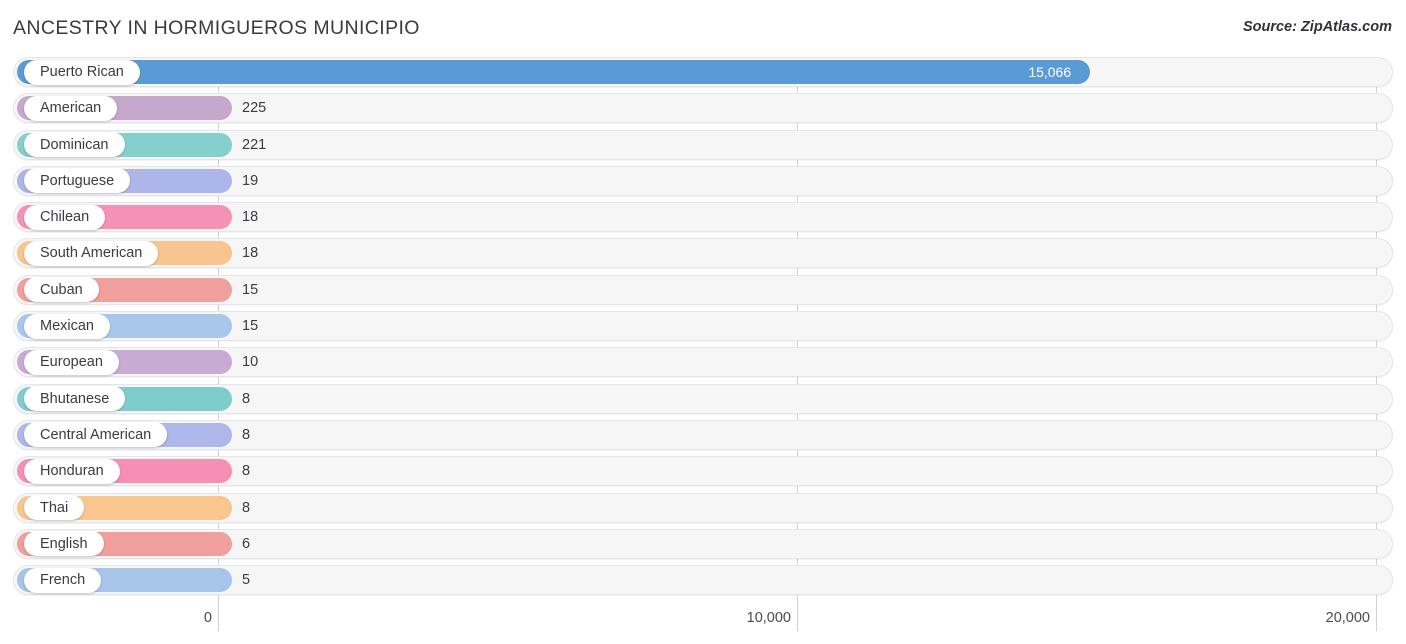 The image size is (1406, 644). What do you see at coordinates (1050, 72) in the screenshot?
I see `bar-value-label: 15,066` at bounding box center [1050, 72].